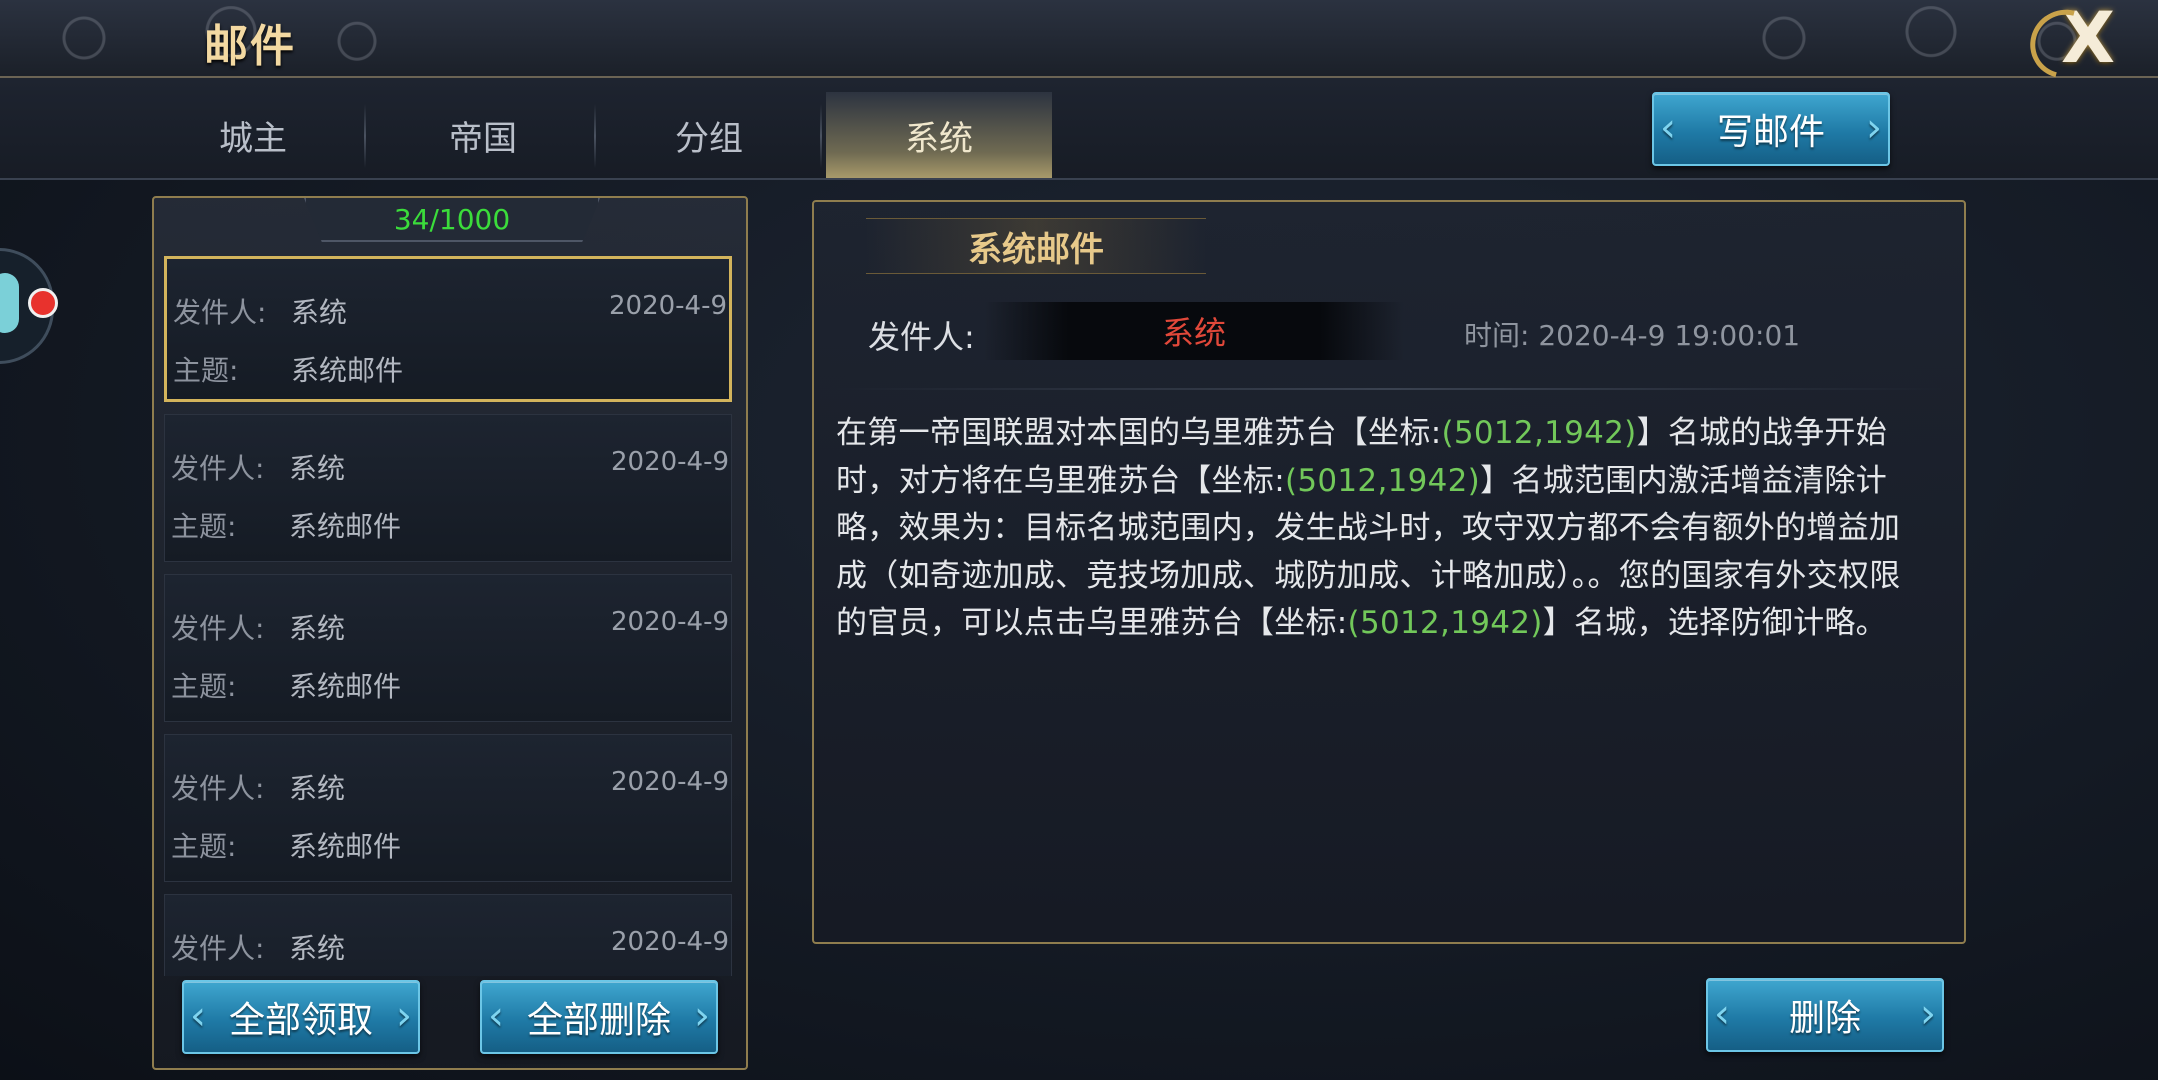 This screenshot has height=1080, width=2158. I want to click on tab-group: 分组, so click(709, 135).